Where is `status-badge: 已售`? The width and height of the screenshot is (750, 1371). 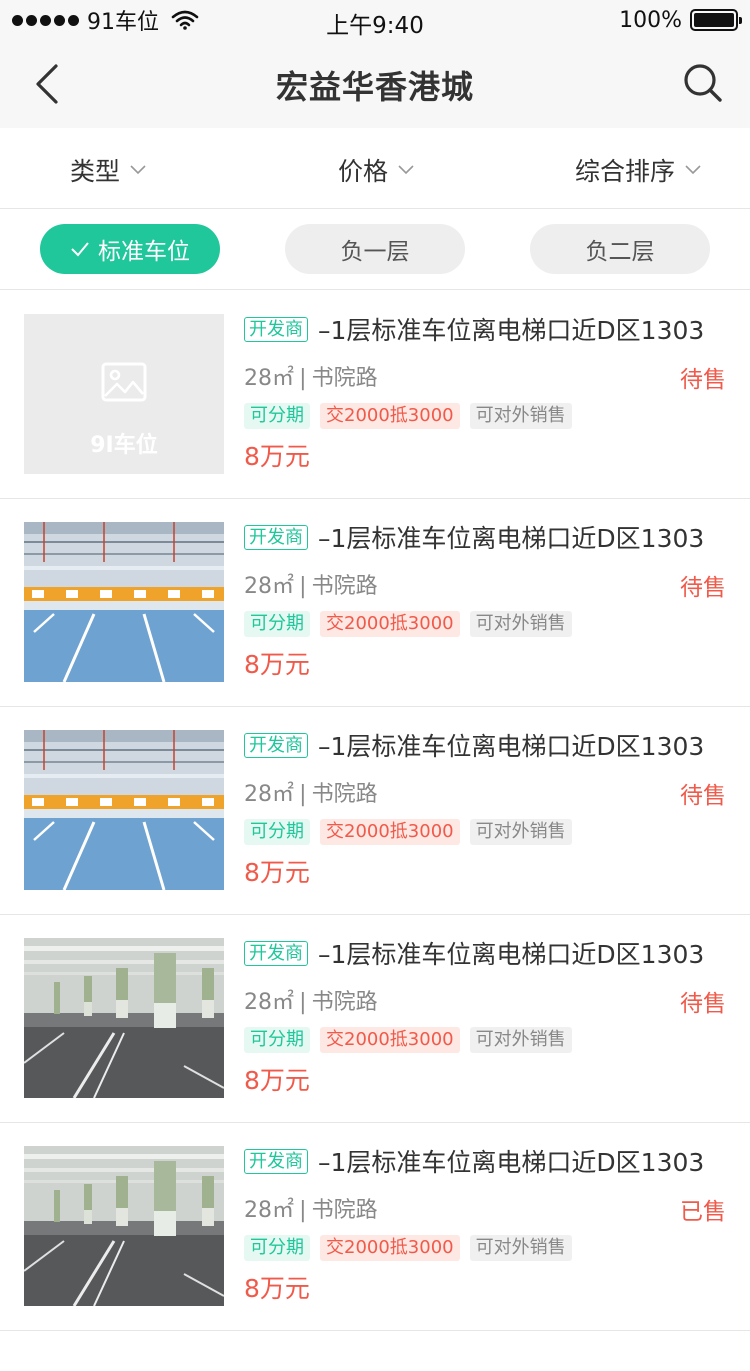 status-badge: 已售 is located at coordinates (703, 1212).